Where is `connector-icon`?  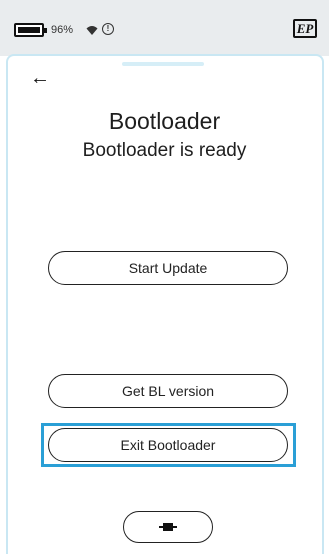 connector-icon is located at coordinates (168, 527).